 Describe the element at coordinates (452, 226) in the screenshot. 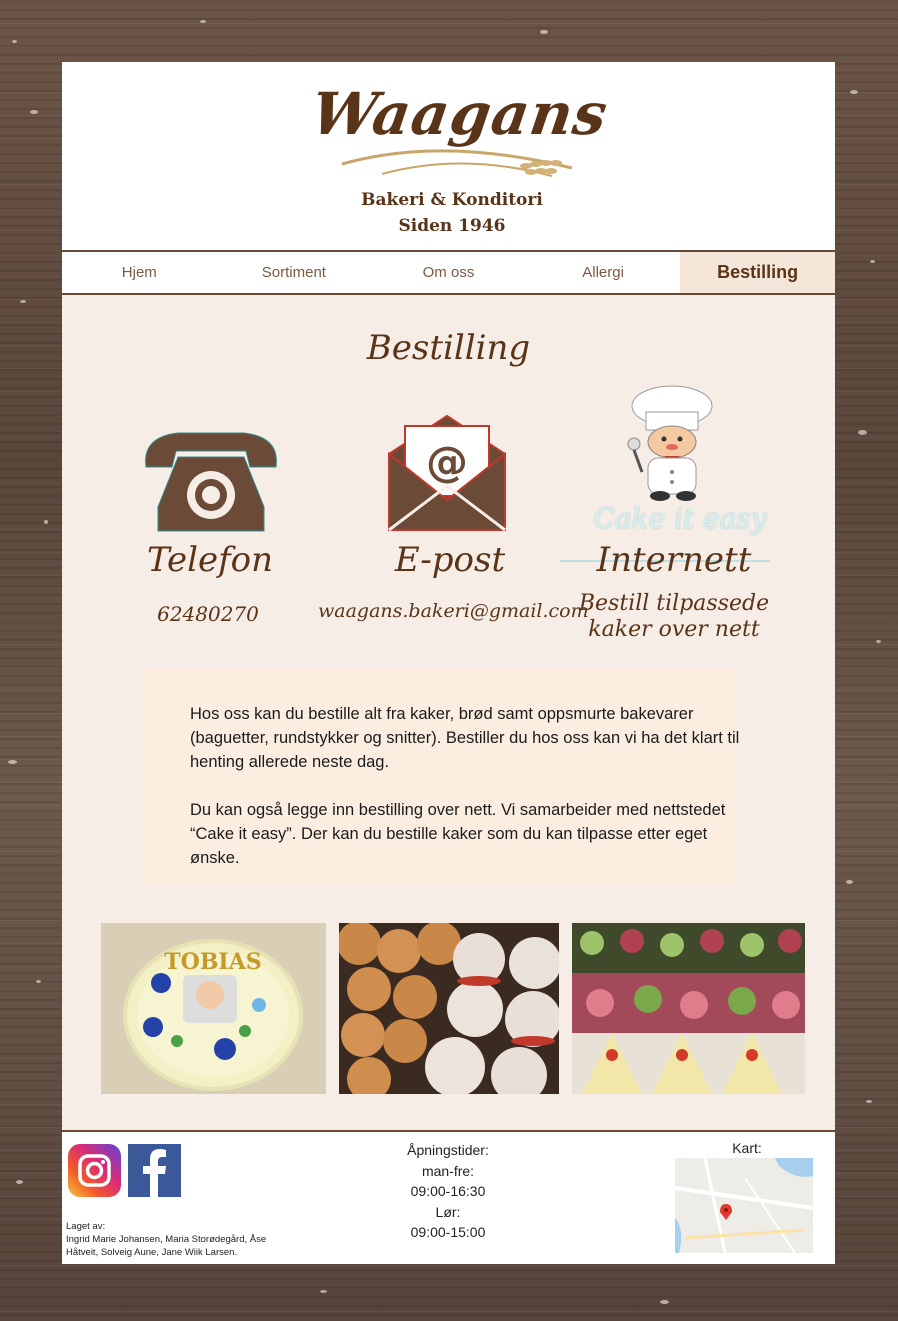

I see `logo-since: Siden 1946` at that location.